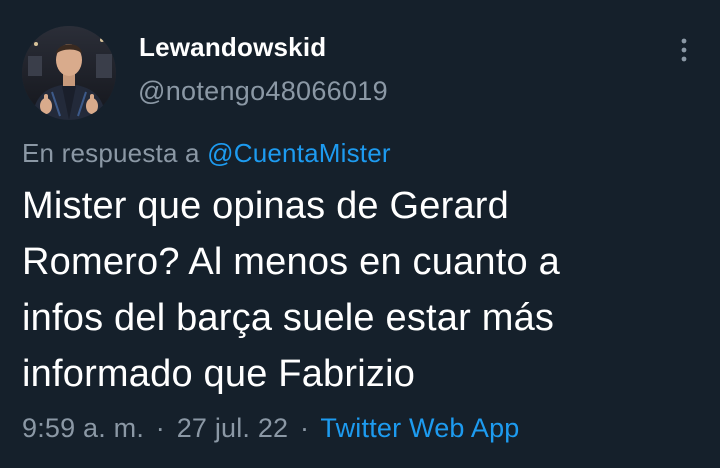 Image resolution: width=720 pixels, height=468 pixels. Describe the element at coordinates (83, 428) in the screenshot. I see `tweet-time: 9:59 a. m.` at that location.